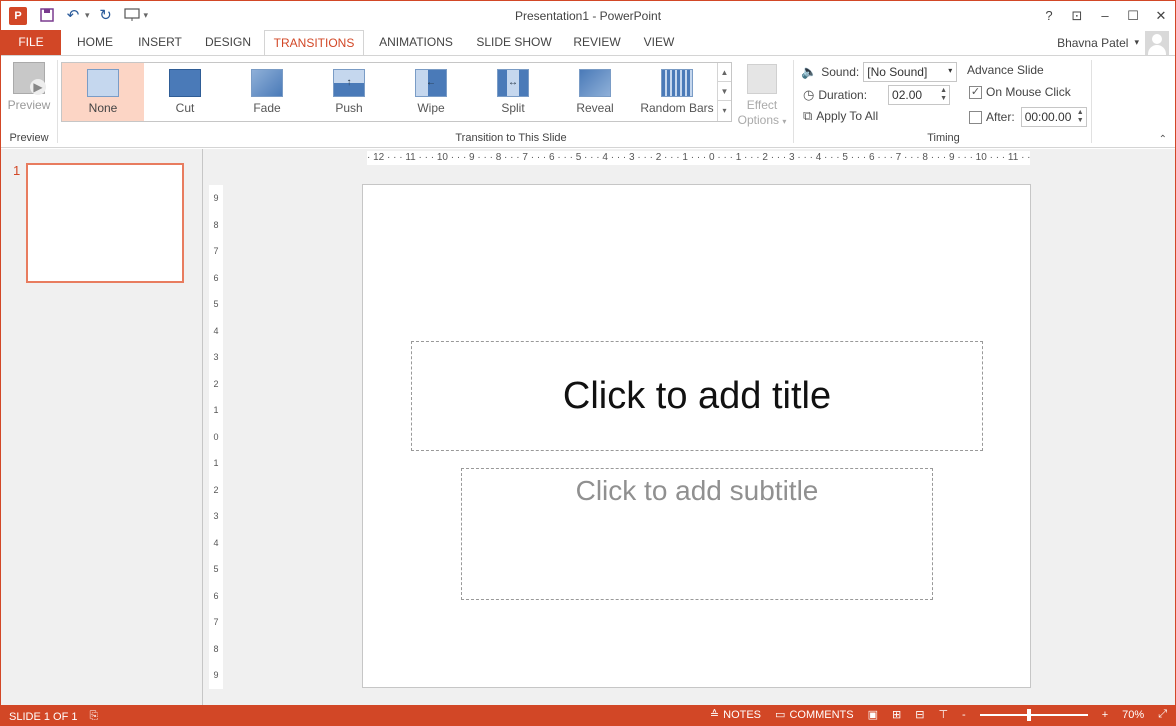  Describe the element at coordinates (735, 715) in the screenshot. I see `notes-button: ≙ NOTES` at that location.